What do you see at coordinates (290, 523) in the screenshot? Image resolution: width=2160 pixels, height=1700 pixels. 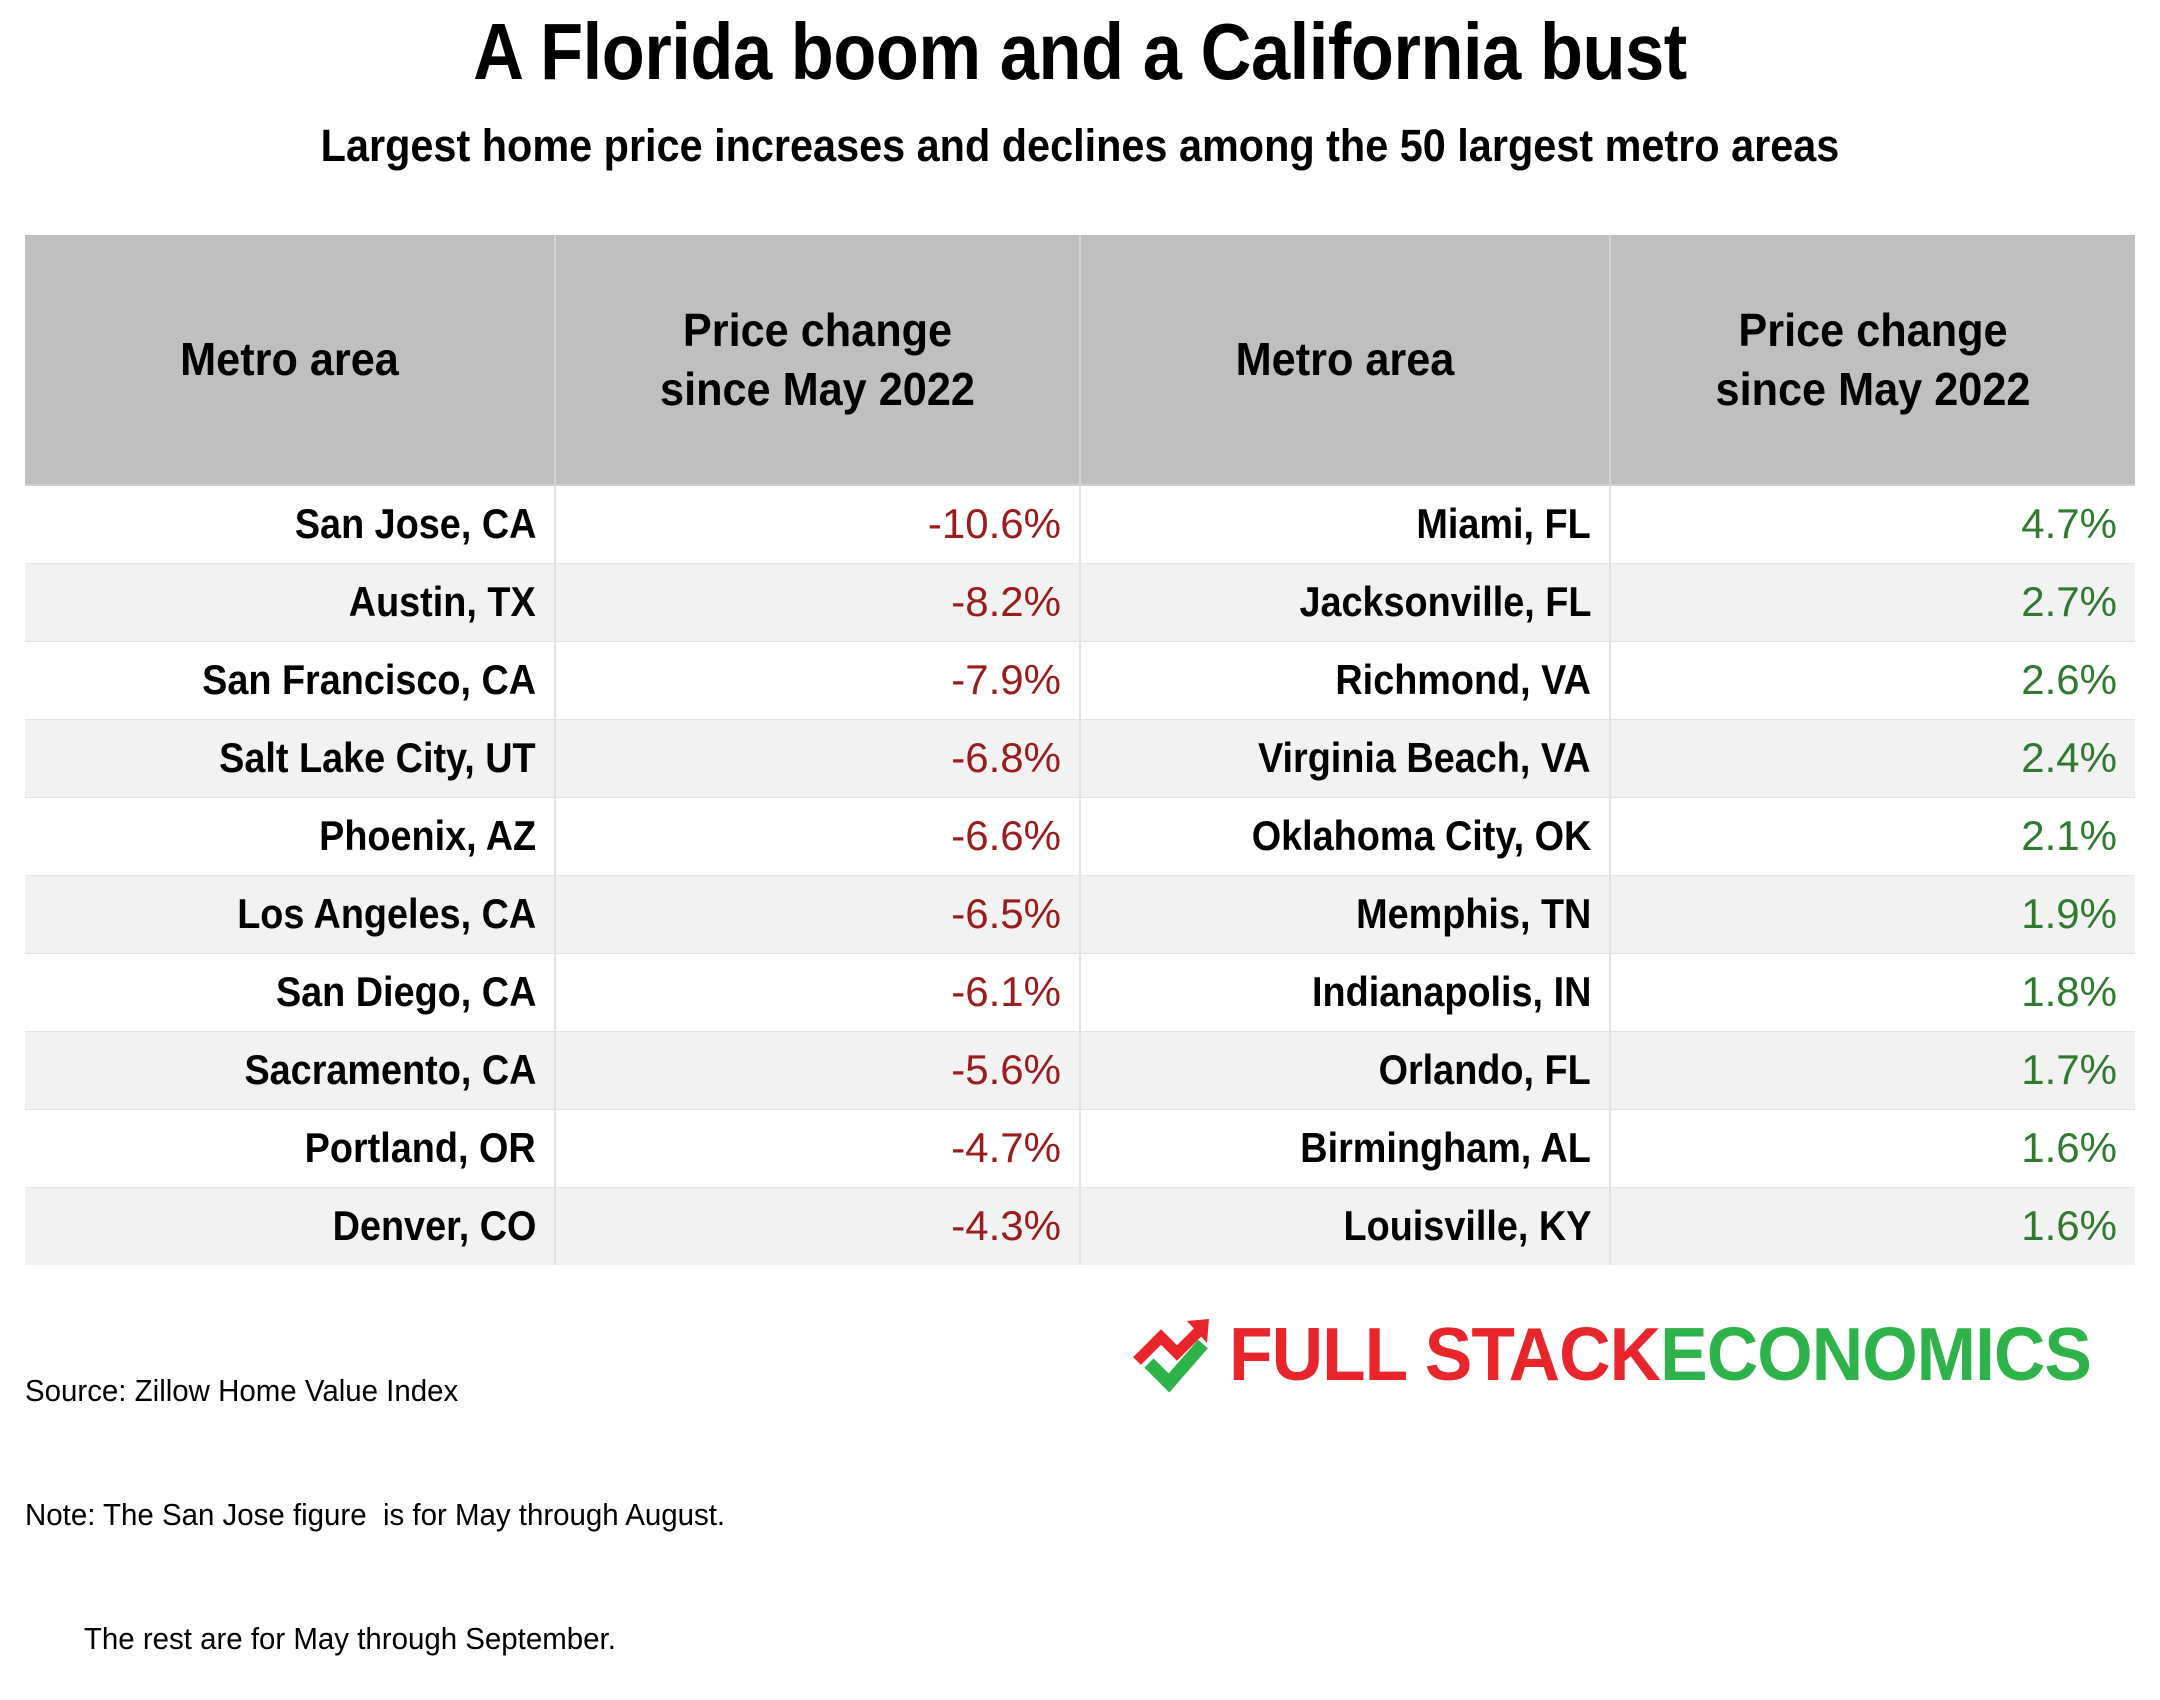 I see `cell-metro-left: San Jose, CA` at bounding box center [290, 523].